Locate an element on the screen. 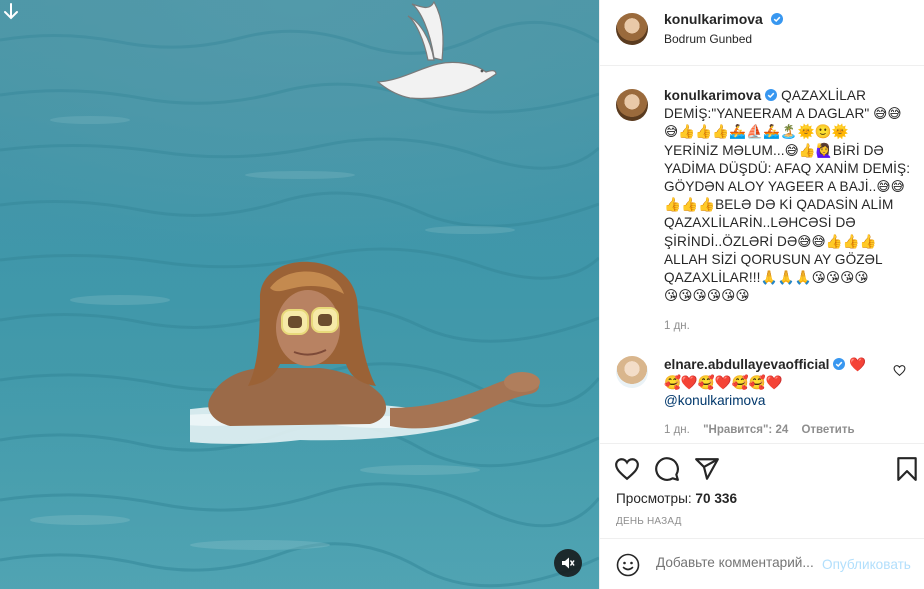 The image size is (924, 589). caption-line: ALLAH SİZİ QORUSUN AY GÖZƏL is located at coordinates (773, 259).